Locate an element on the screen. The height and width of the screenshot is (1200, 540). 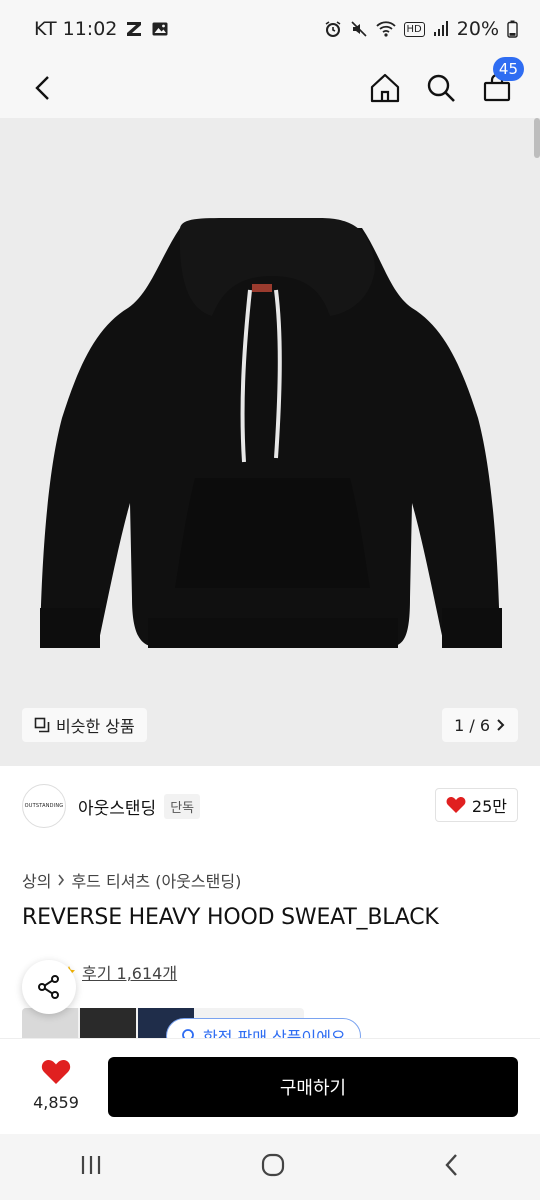
share-button is located at coordinates (49, 987).